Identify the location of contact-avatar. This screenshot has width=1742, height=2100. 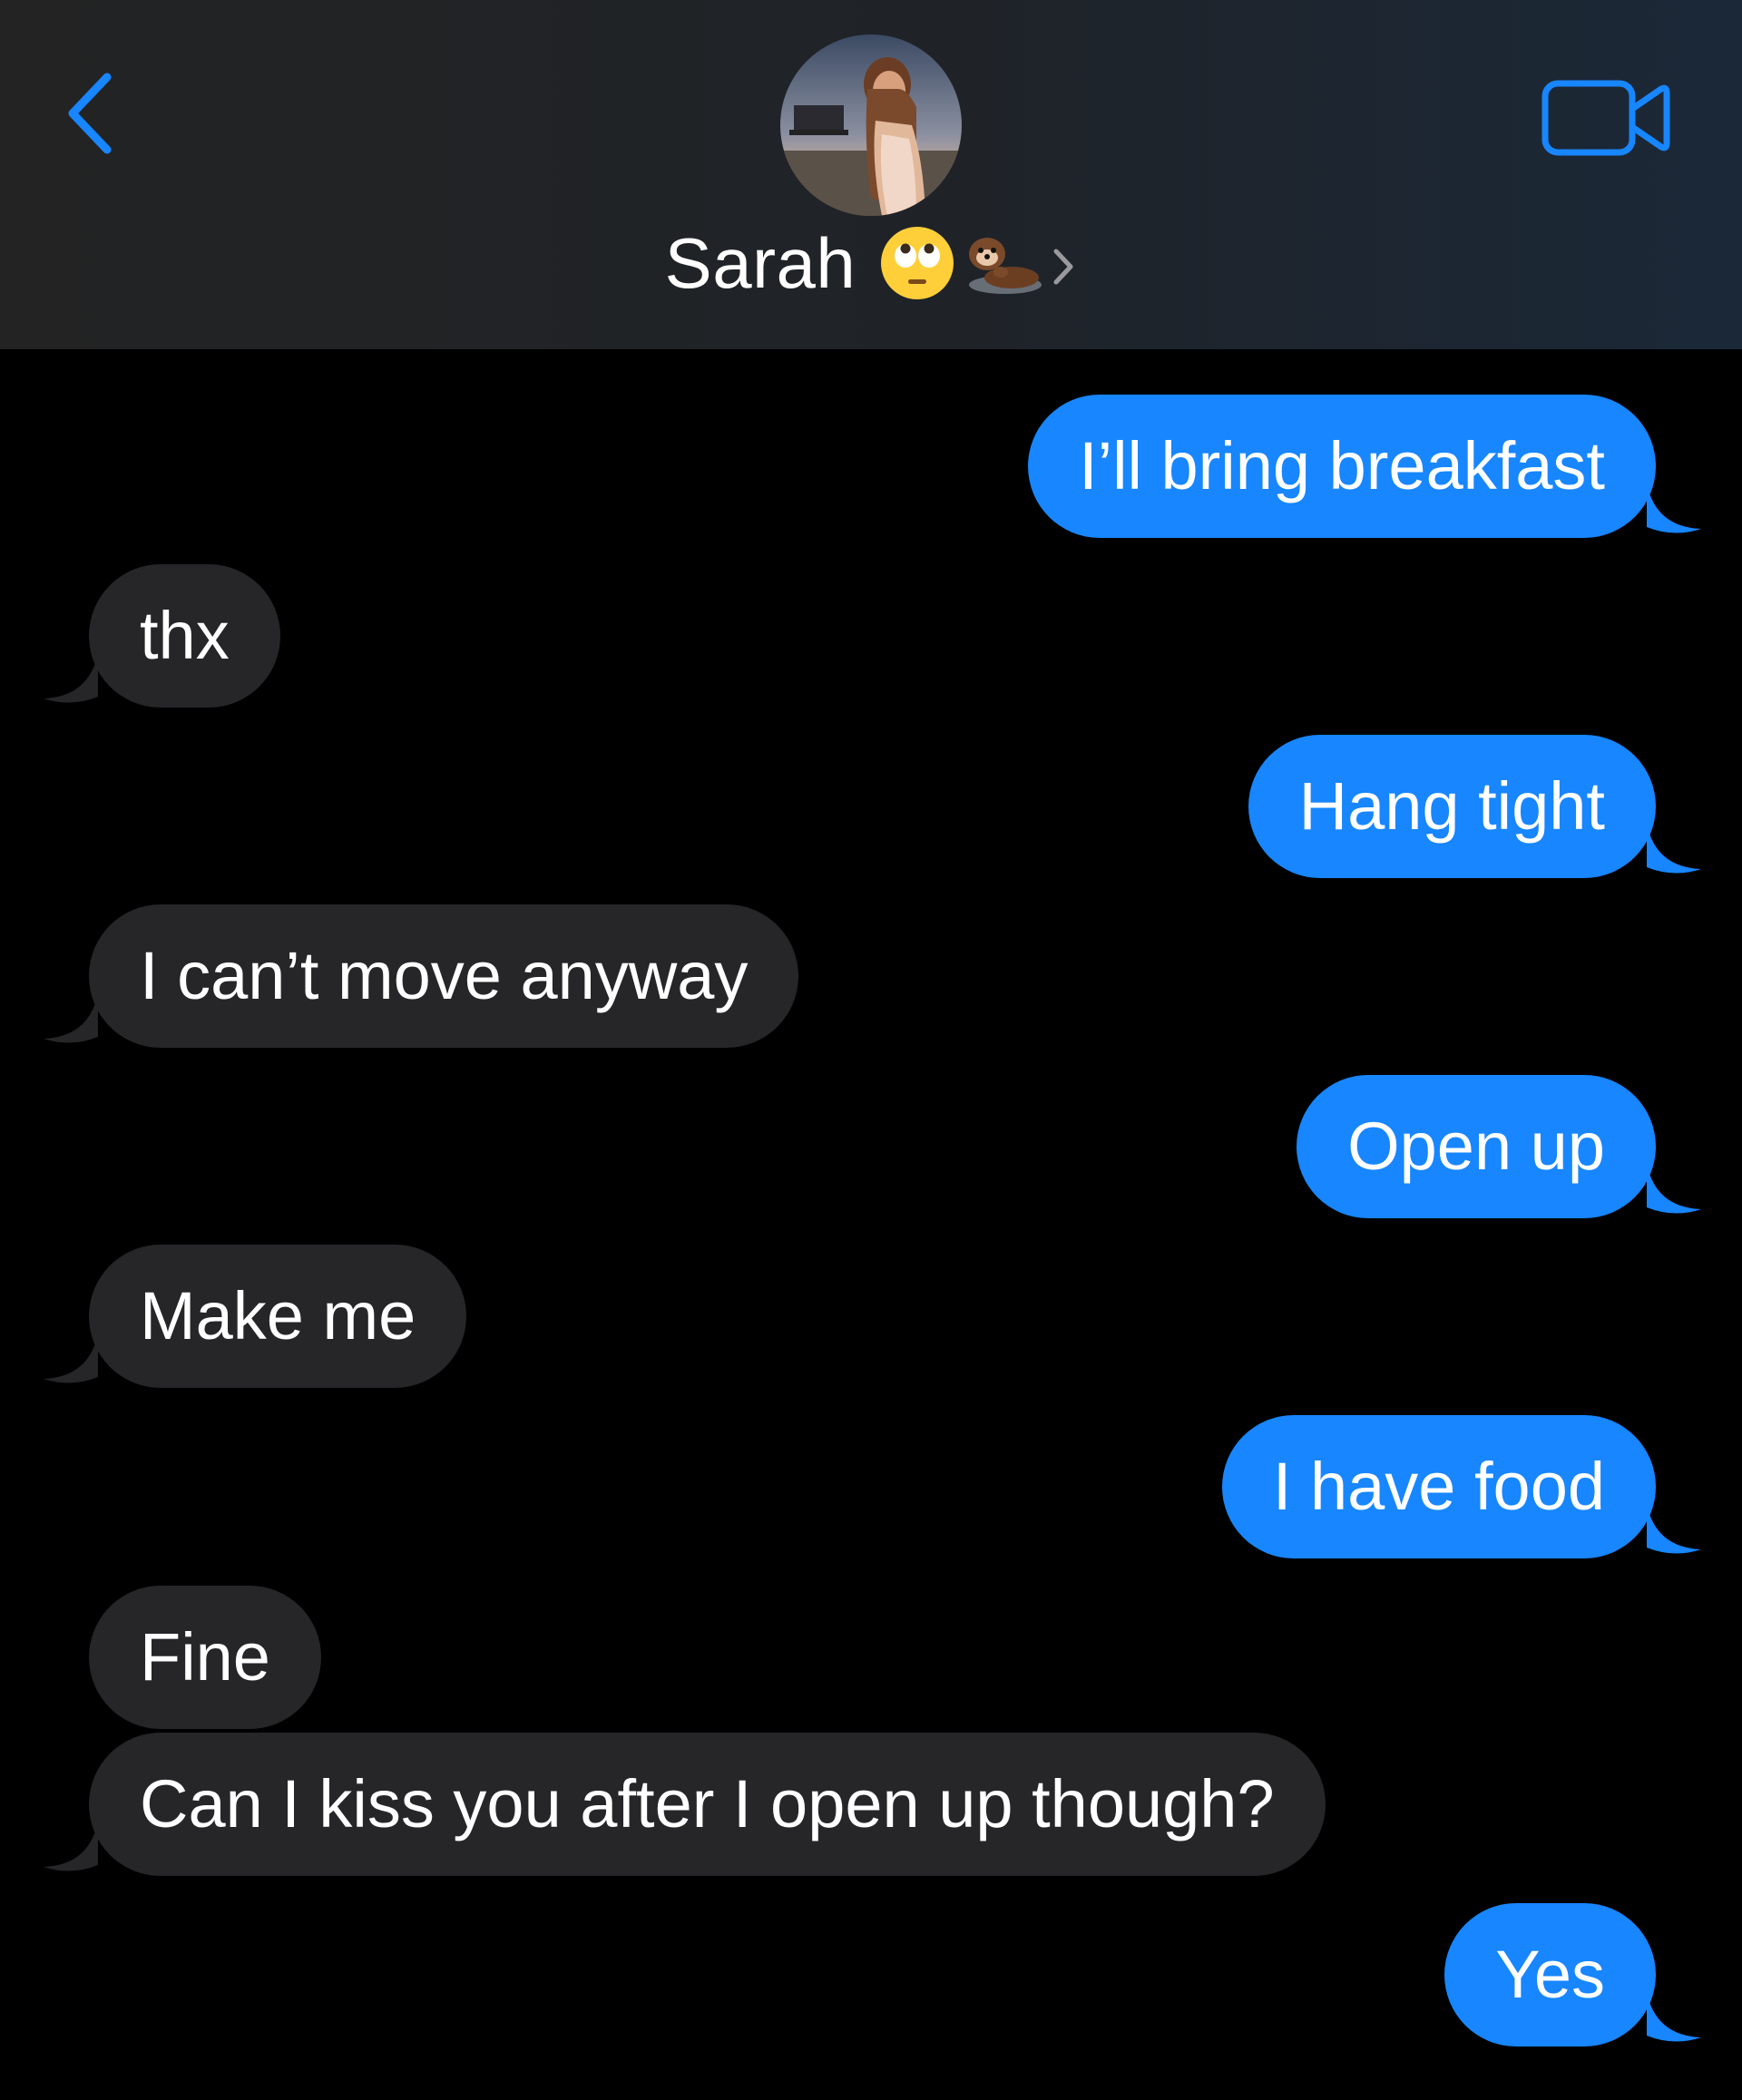
(871, 125).